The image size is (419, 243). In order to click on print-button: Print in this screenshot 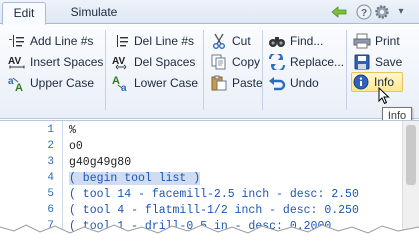, I will do `click(376, 41)`.